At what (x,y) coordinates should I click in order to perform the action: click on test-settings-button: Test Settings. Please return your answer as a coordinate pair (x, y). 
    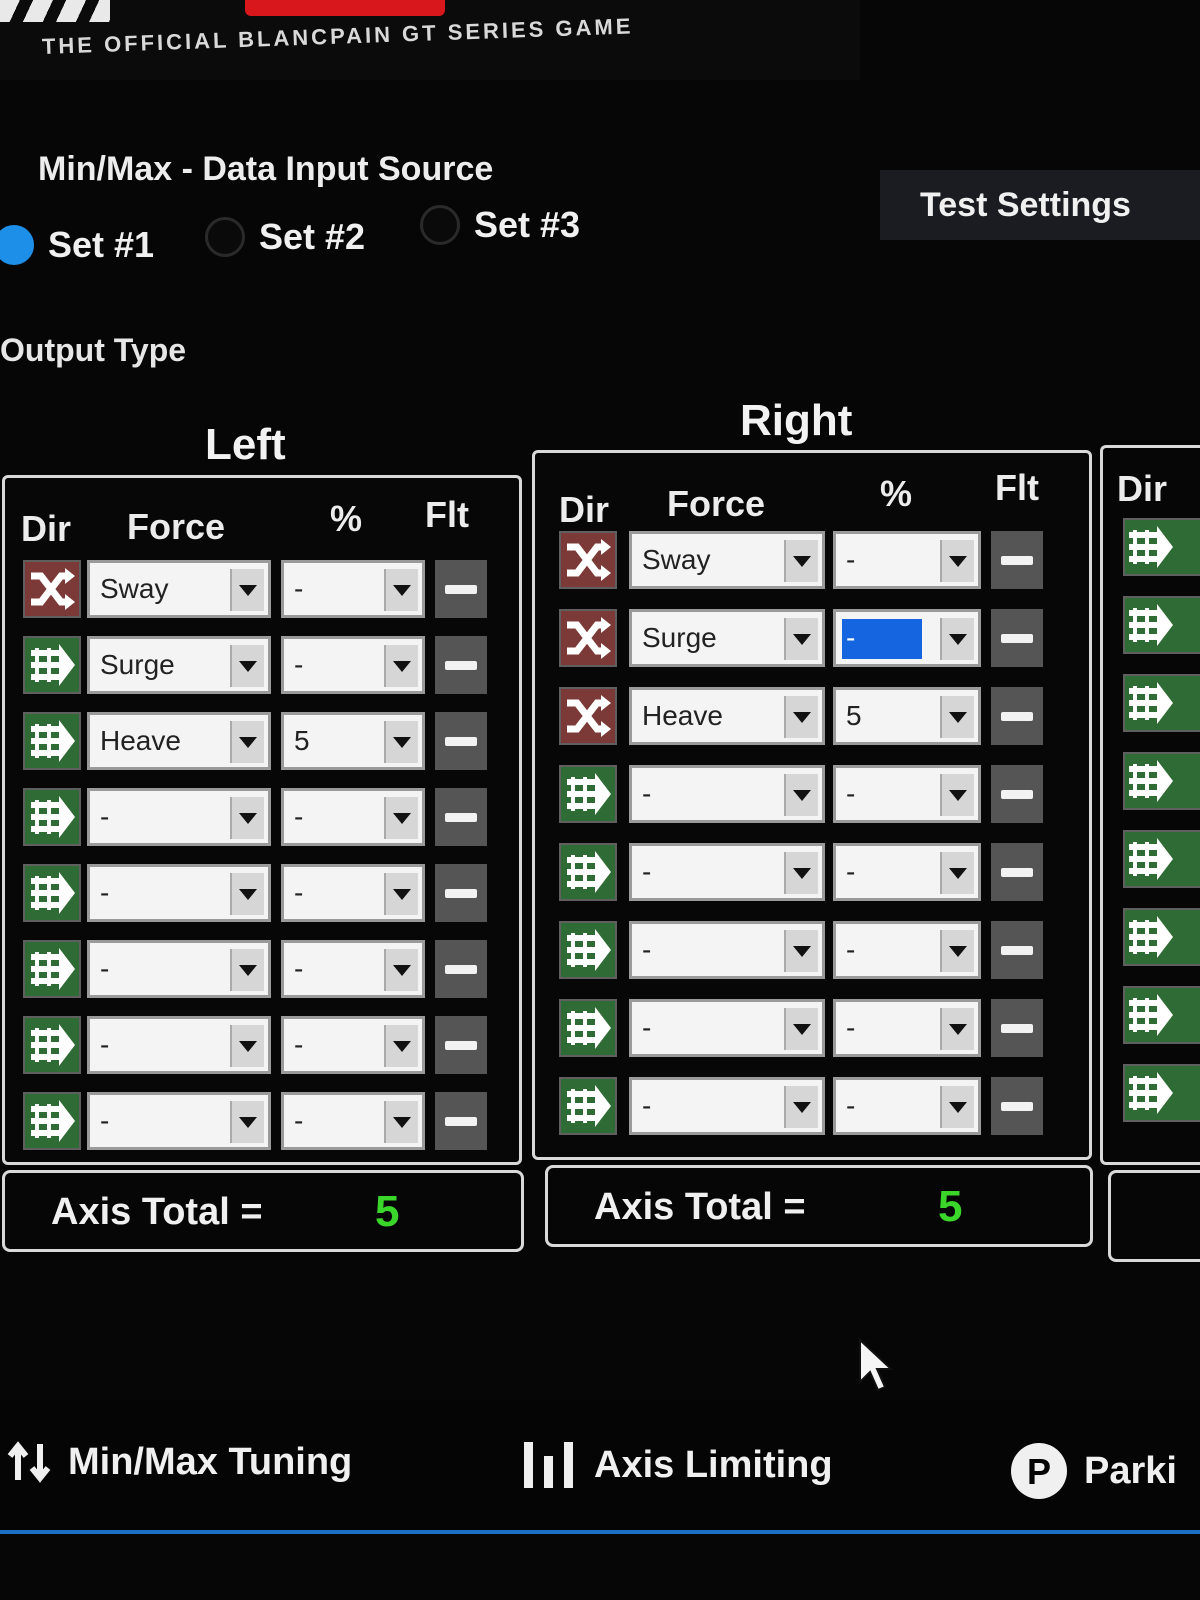
    Looking at the image, I should click on (1040, 205).